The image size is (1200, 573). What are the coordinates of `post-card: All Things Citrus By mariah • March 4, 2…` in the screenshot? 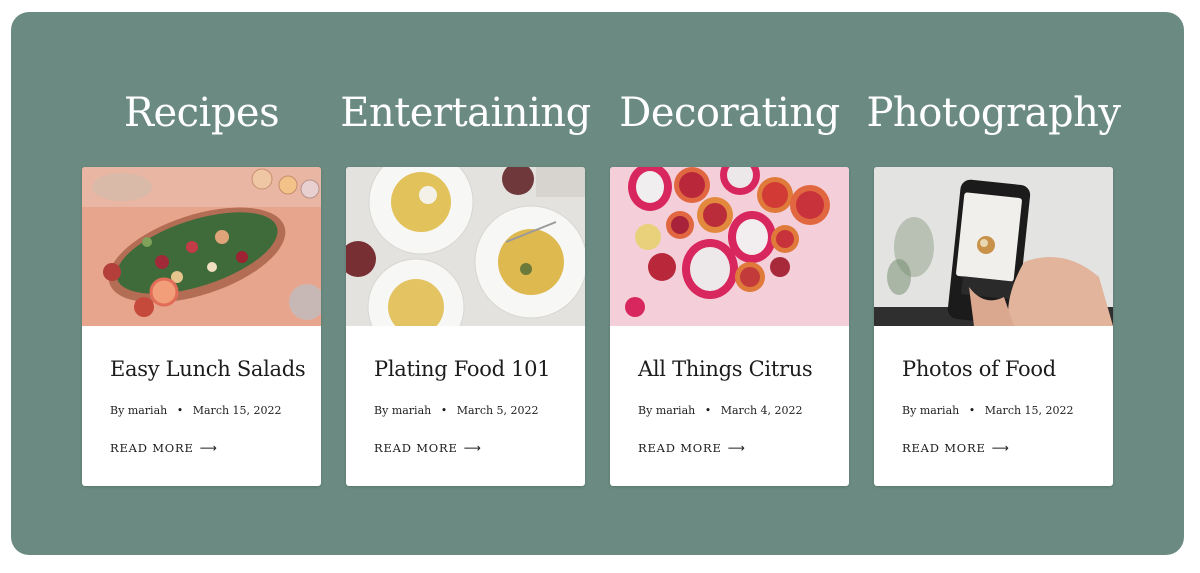 It's located at (729, 326).